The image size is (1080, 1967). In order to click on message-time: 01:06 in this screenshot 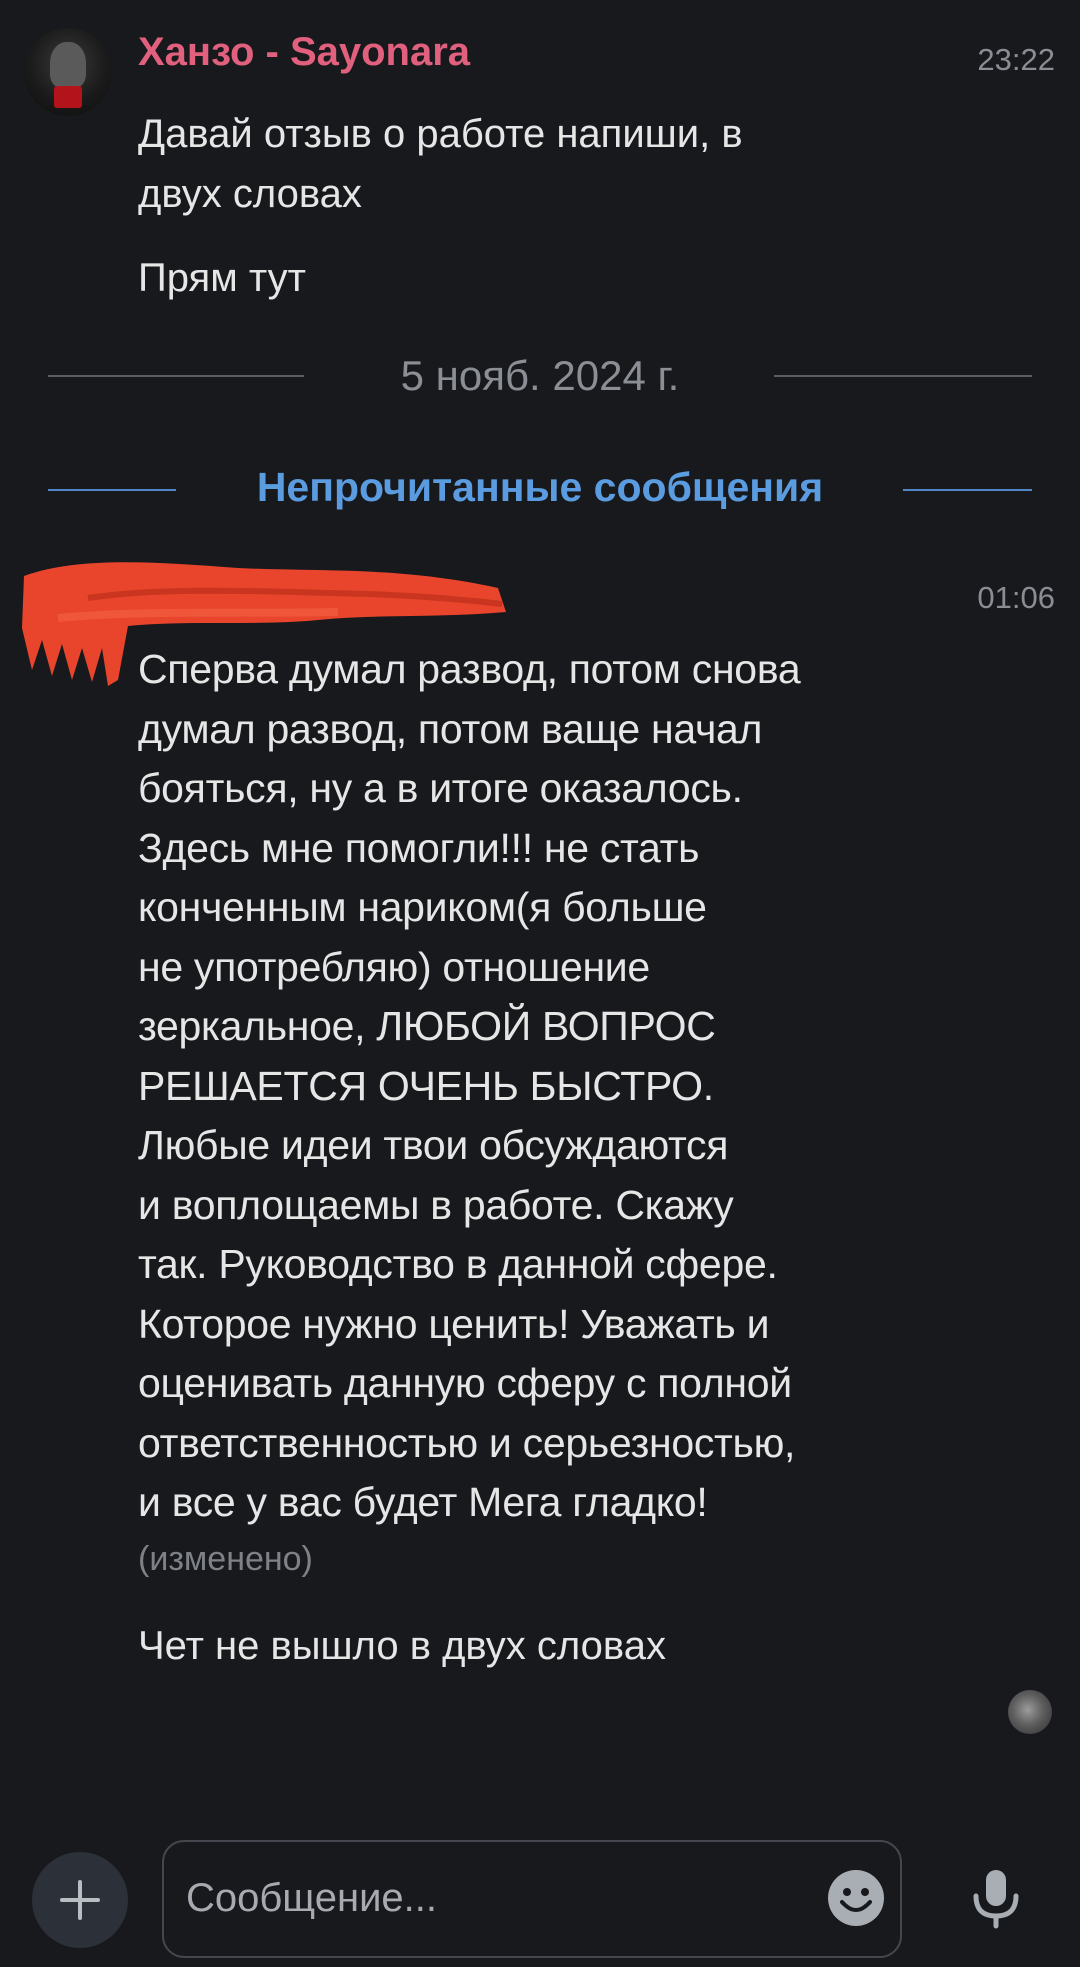, I will do `click(1016, 597)`.